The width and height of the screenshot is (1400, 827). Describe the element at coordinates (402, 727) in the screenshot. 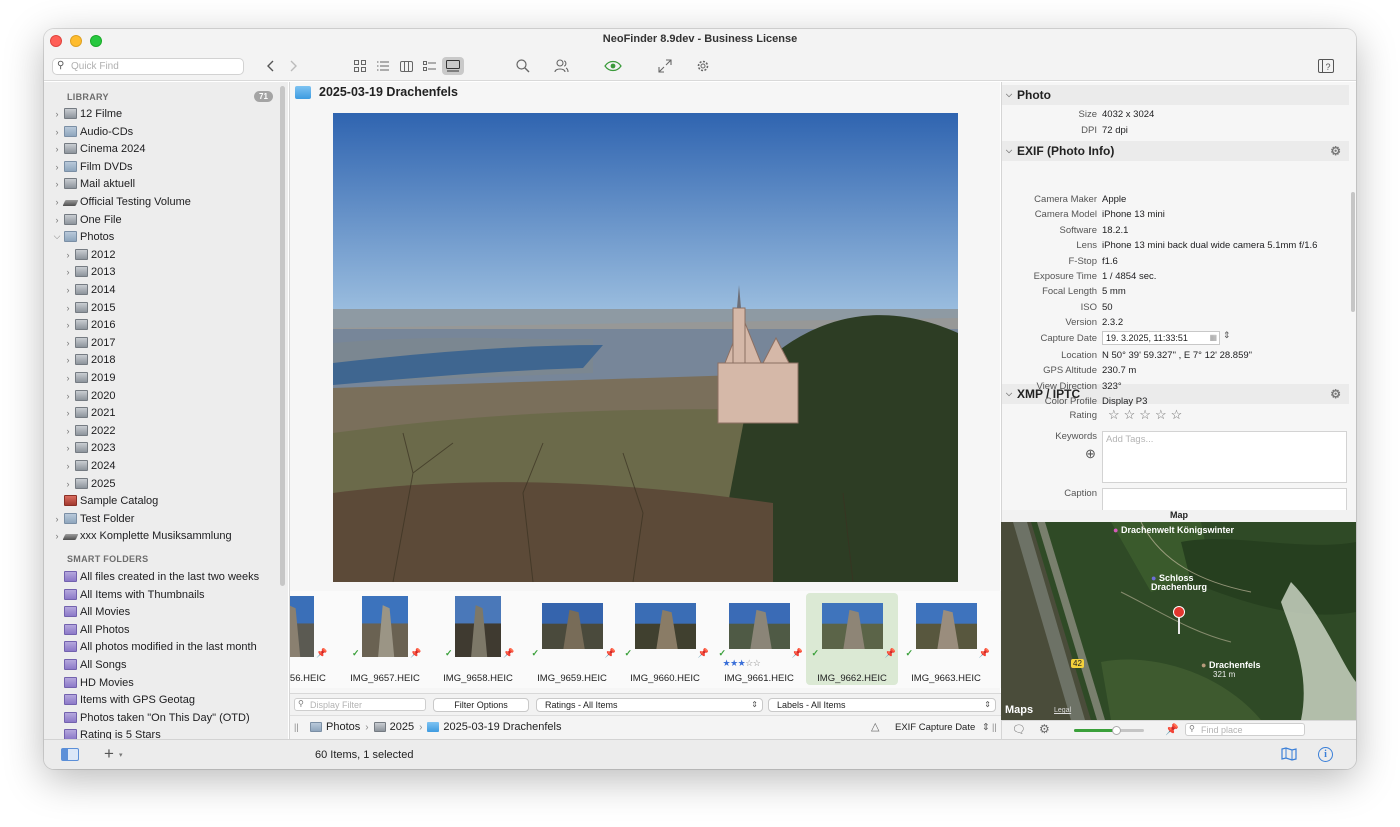

I see `breadcrumb-item-2025: 2025` at that location.